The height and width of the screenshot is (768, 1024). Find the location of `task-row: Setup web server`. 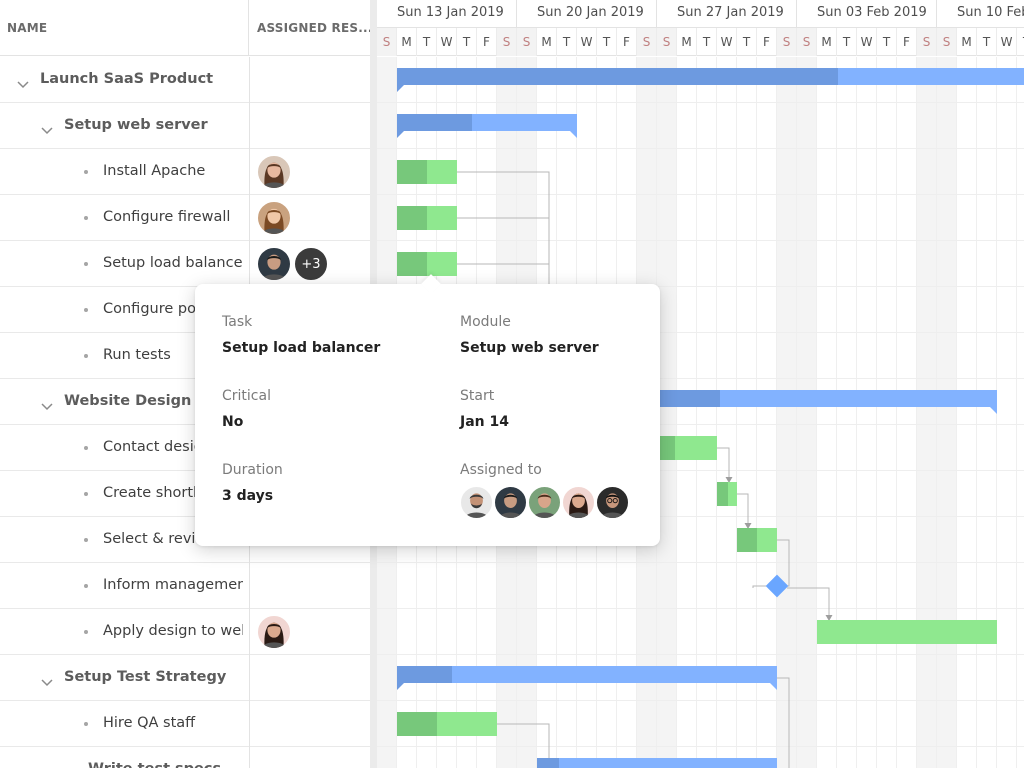

task-row: Setup web server is located at coordinates (185, 126).